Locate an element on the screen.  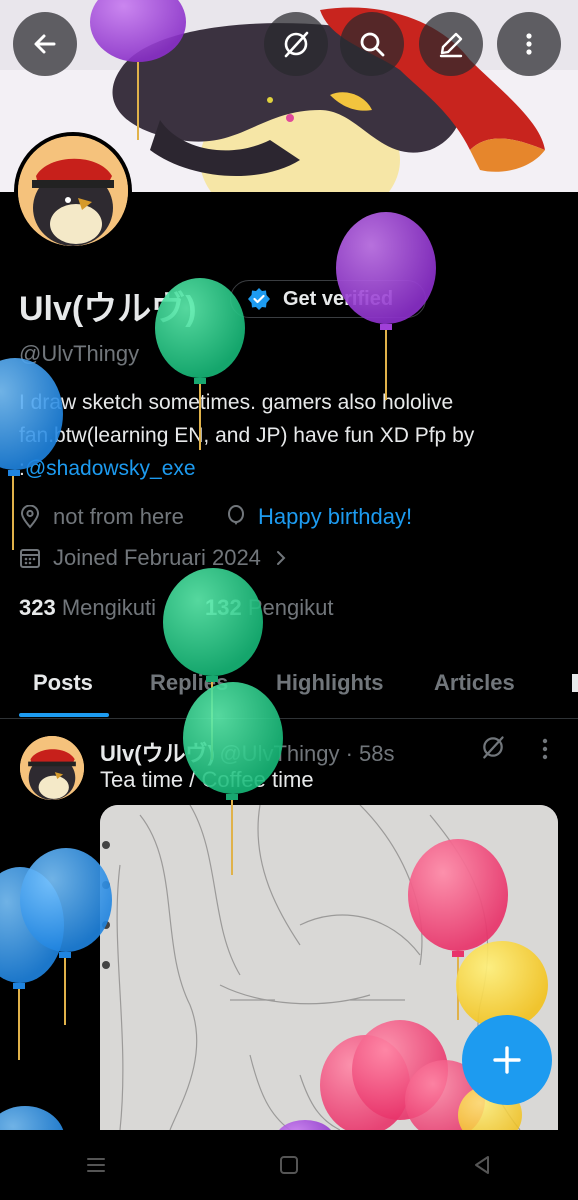
post-header: Ulv(ウルヴ) @UlvThingy · 58s is located at coordinates (247, 752).